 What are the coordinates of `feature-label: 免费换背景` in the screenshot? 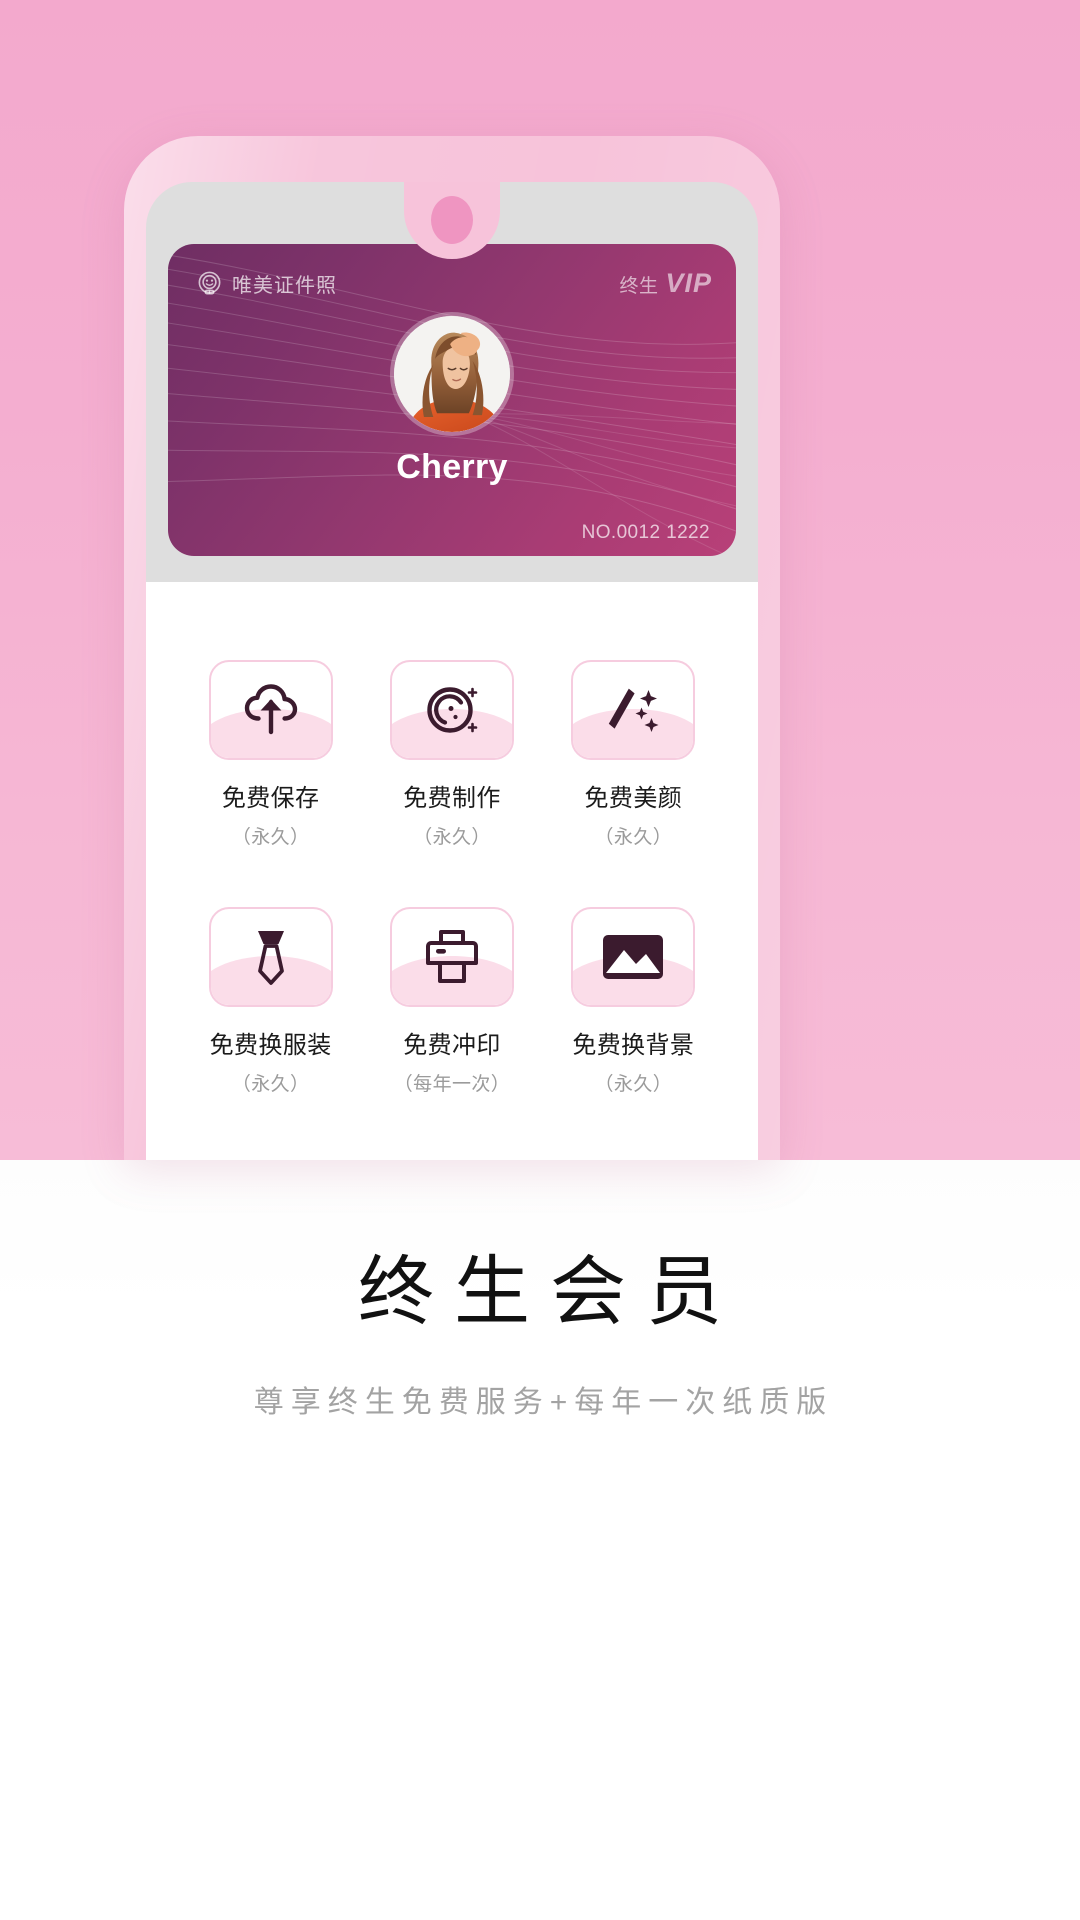 It's located at (633, 1045).